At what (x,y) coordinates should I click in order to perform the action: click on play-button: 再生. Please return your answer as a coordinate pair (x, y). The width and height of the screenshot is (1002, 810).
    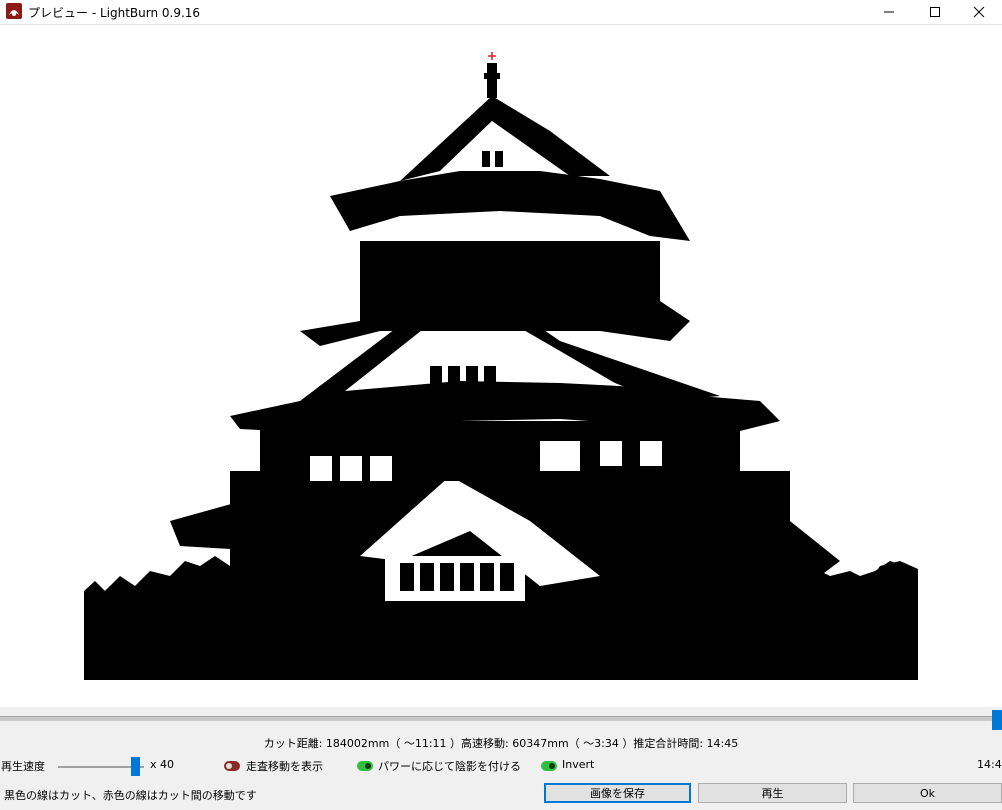
    Looking at the image, I should click on (772, 793).